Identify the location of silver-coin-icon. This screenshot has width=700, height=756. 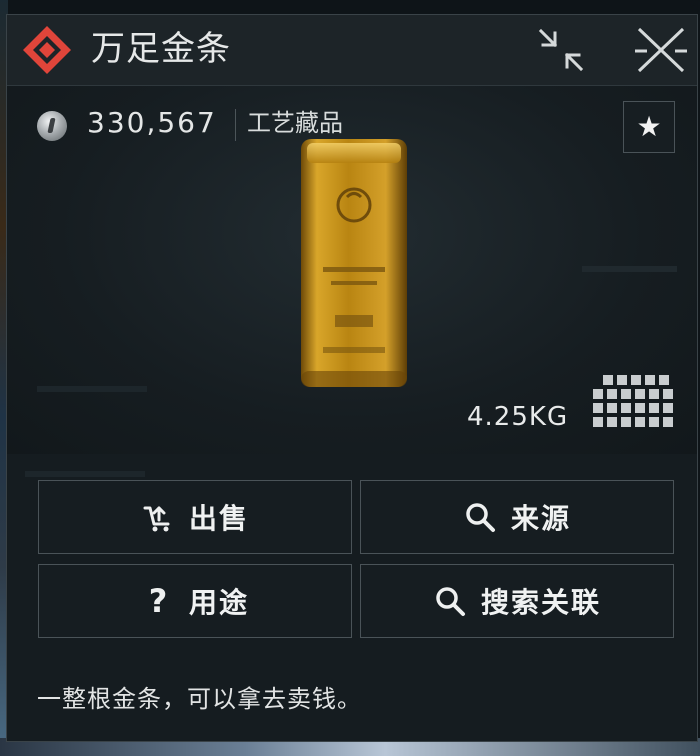
(52, 126).